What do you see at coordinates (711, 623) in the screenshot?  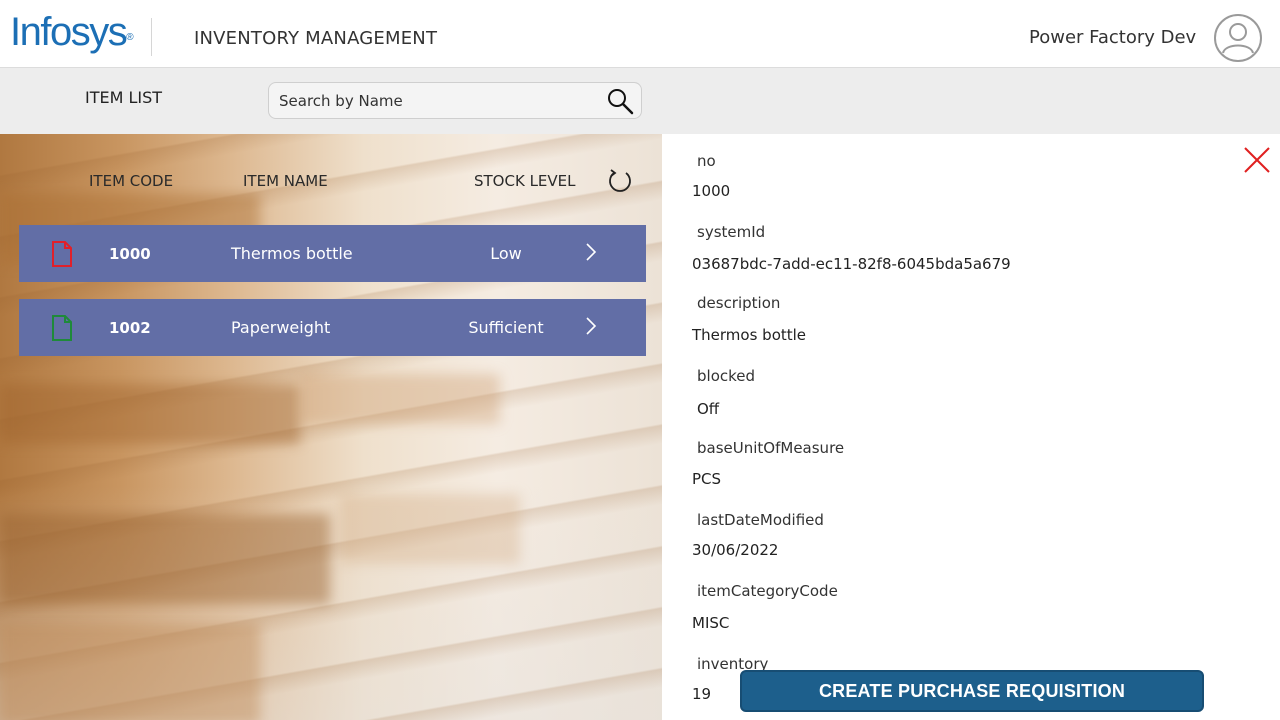 I see `field-value-item-category: MISC` at bounding box center [711, 623].